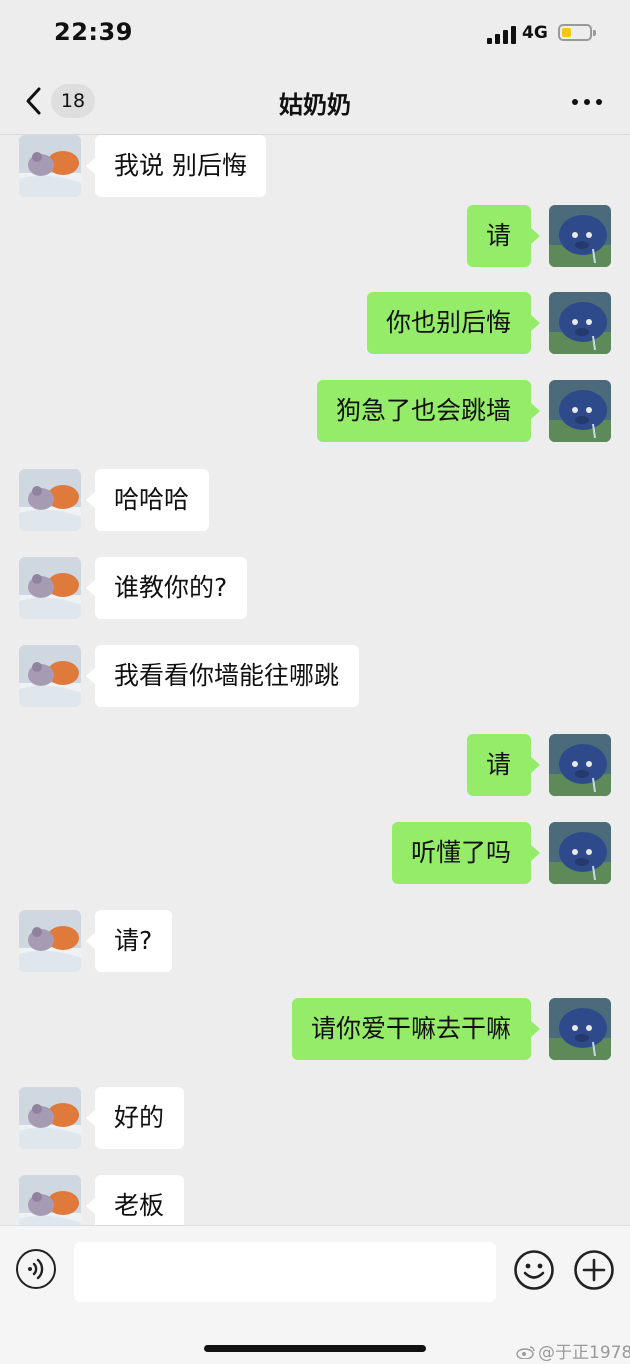 This screenshot has width=630, height=1364. I want to click on message-row-left: 我说 别后悔, so click(315, 166).